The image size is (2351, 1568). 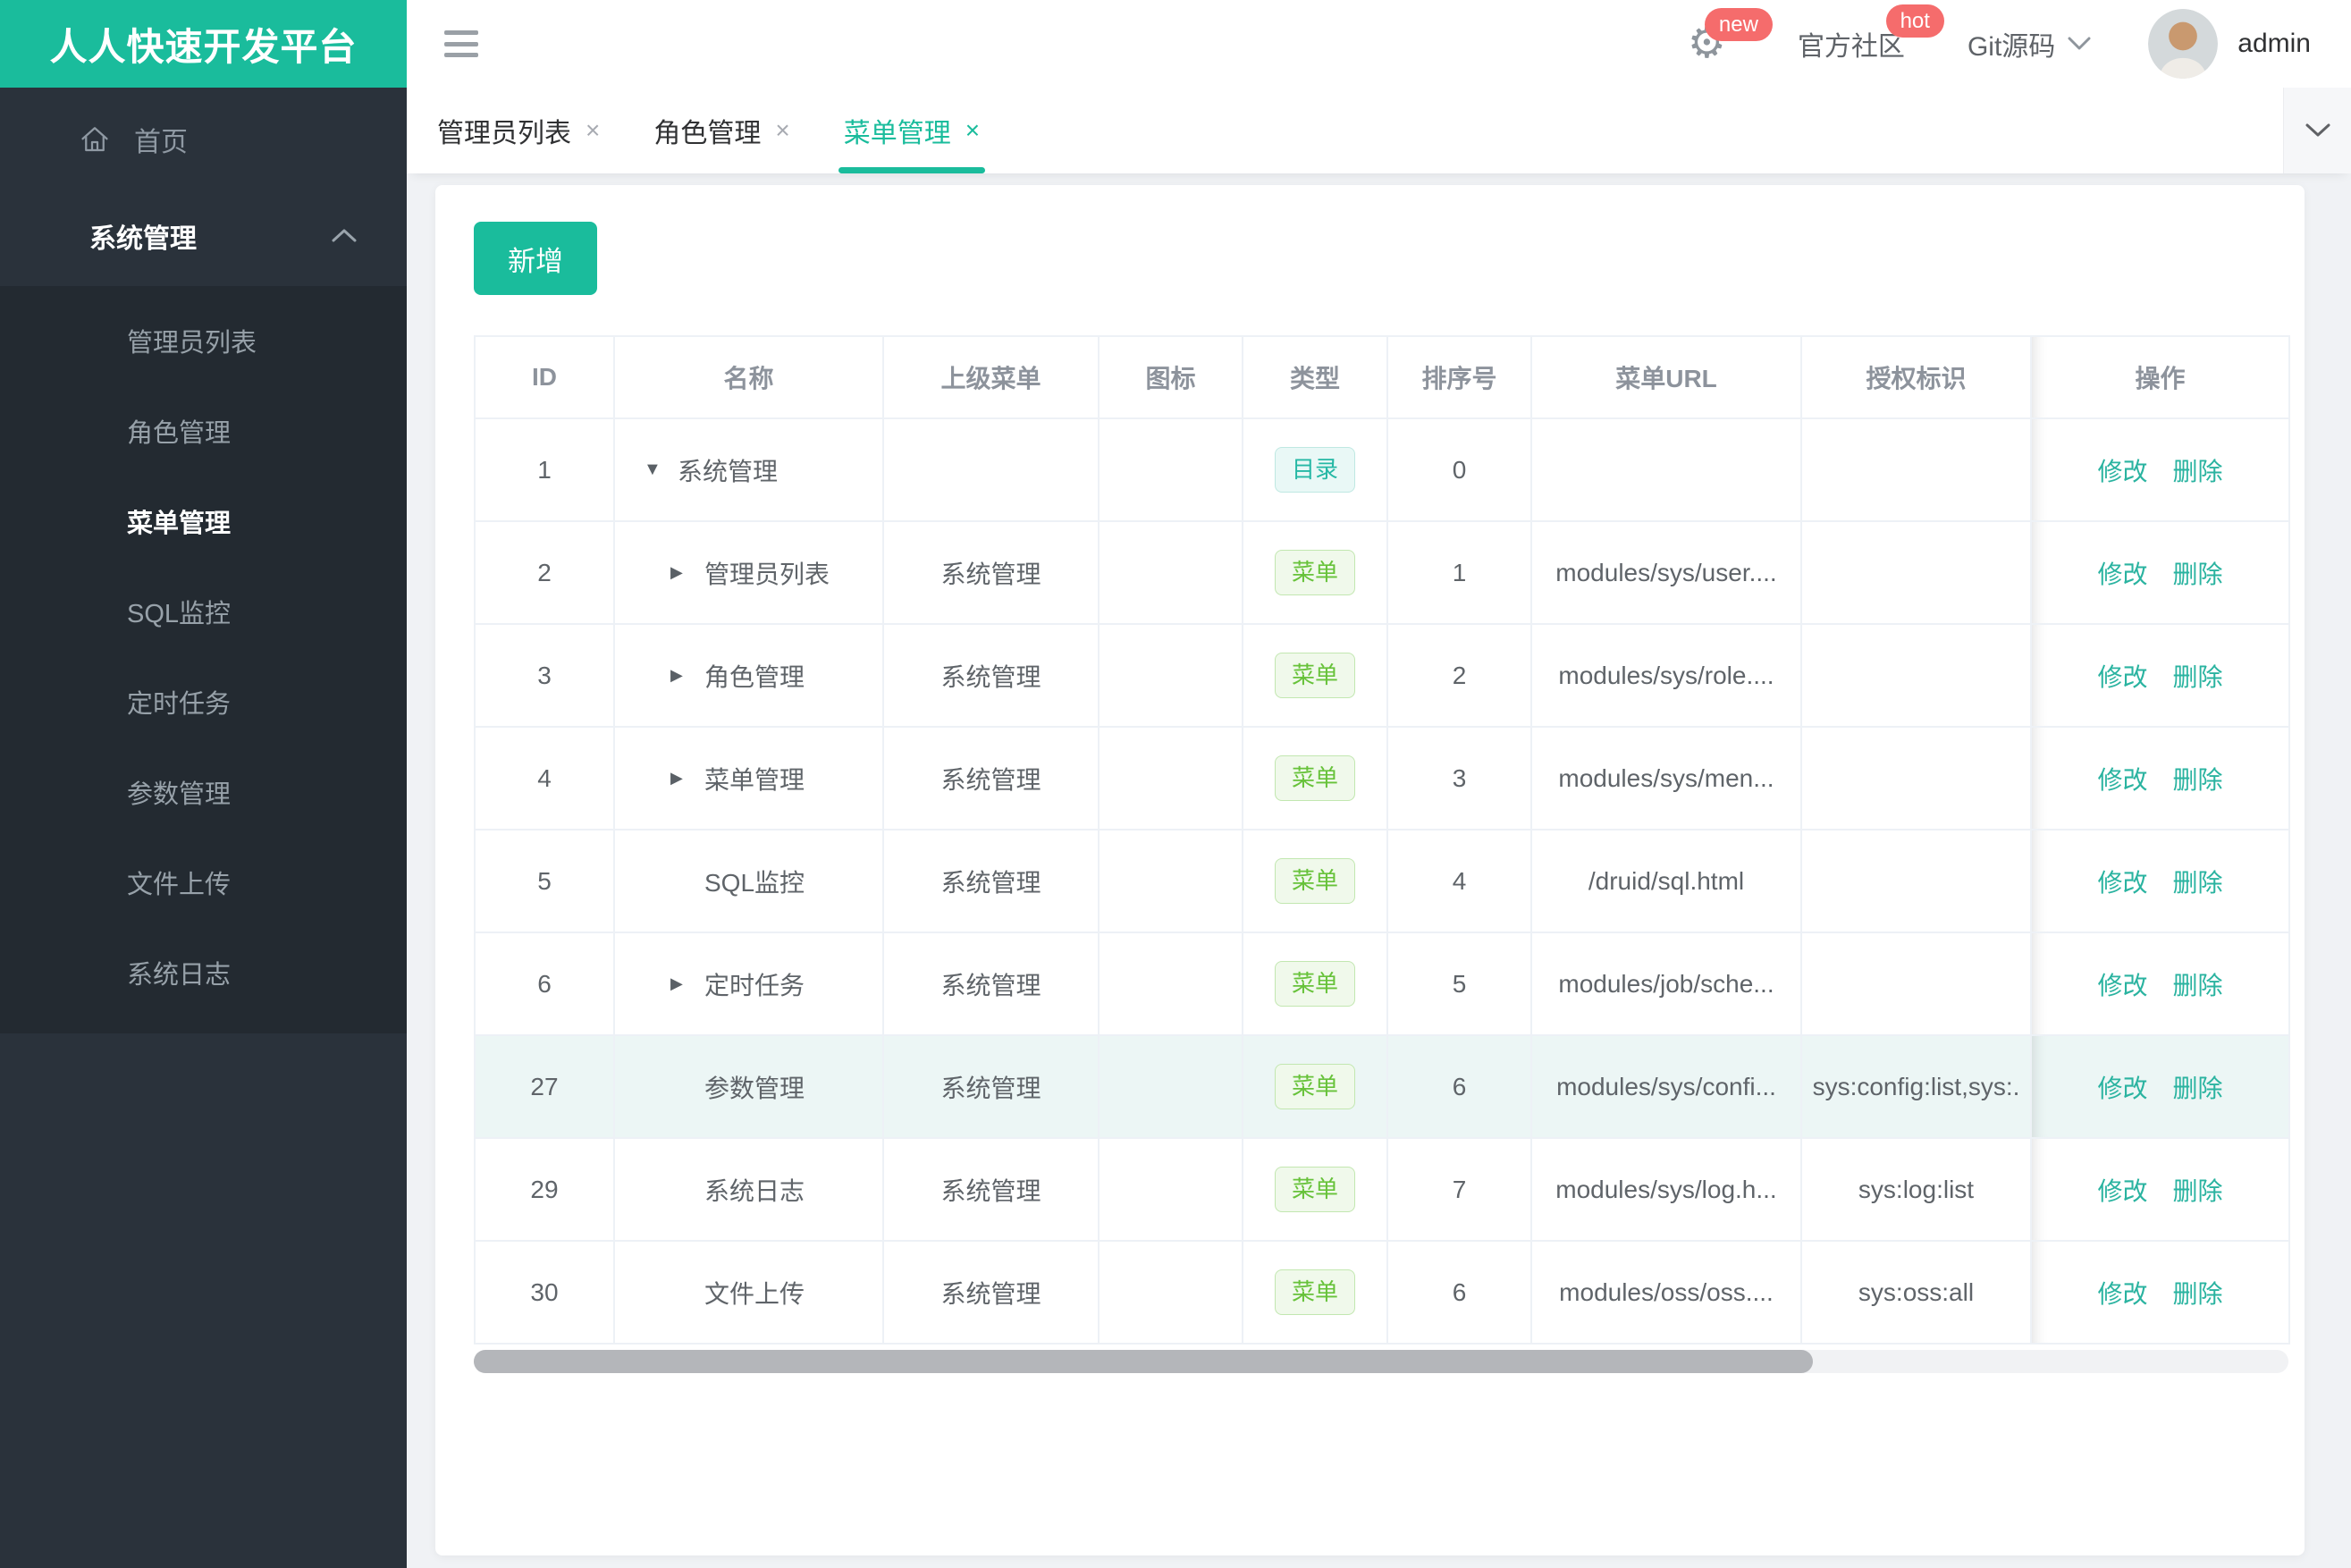 What do you see at coordinates (912, 130) in the screenshot?
I see `tab: 菜单管理 ×` at bounding box center [912, 130].